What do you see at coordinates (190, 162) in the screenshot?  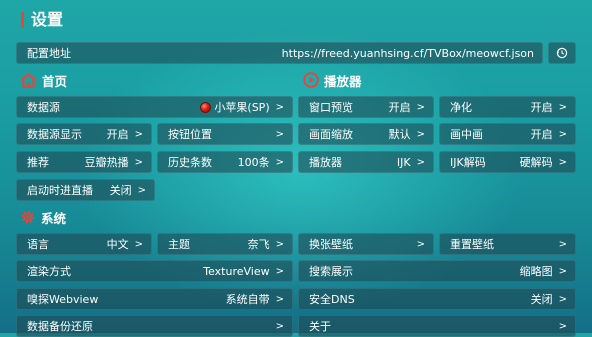 I see `history-count-label: 历史条数` at bounding box center [190, 162].